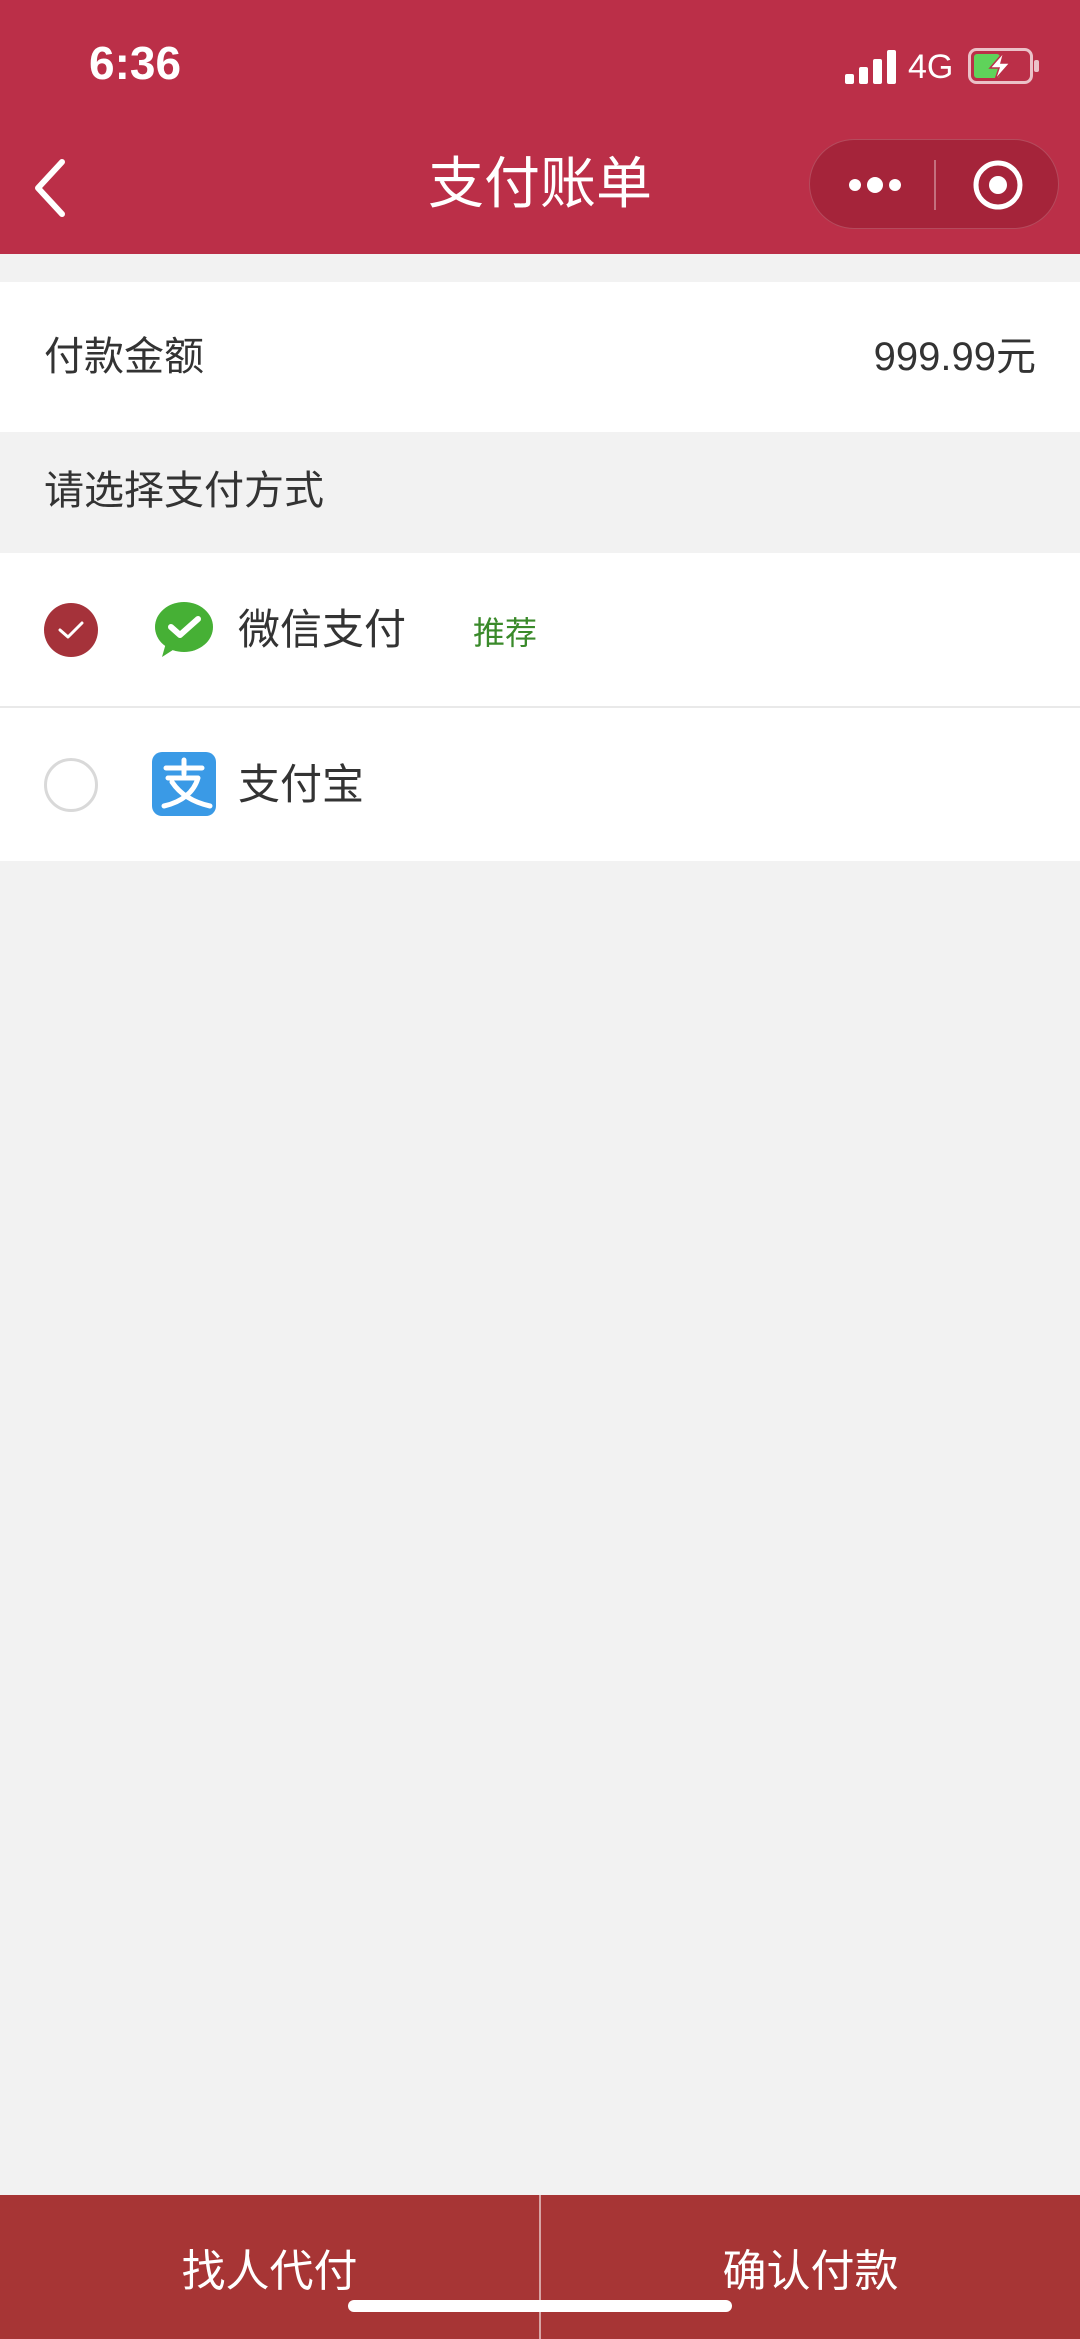  I want to click on home-indicator, so click(540, 2306).